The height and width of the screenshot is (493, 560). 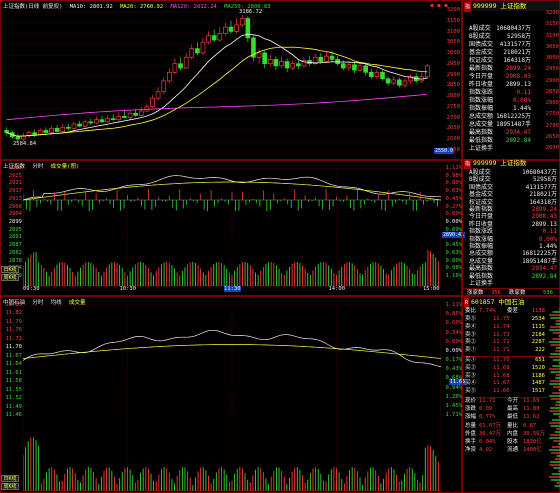 I want to click on index2-code: 999999, so click(x=485, y=163).